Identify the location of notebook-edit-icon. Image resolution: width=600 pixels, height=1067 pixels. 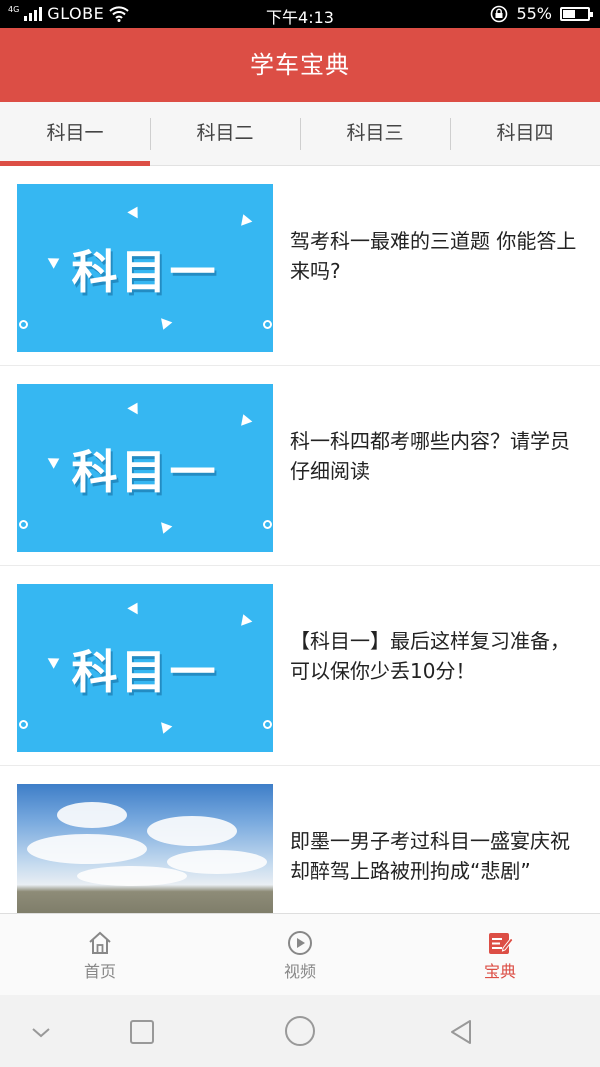
(501, 943).